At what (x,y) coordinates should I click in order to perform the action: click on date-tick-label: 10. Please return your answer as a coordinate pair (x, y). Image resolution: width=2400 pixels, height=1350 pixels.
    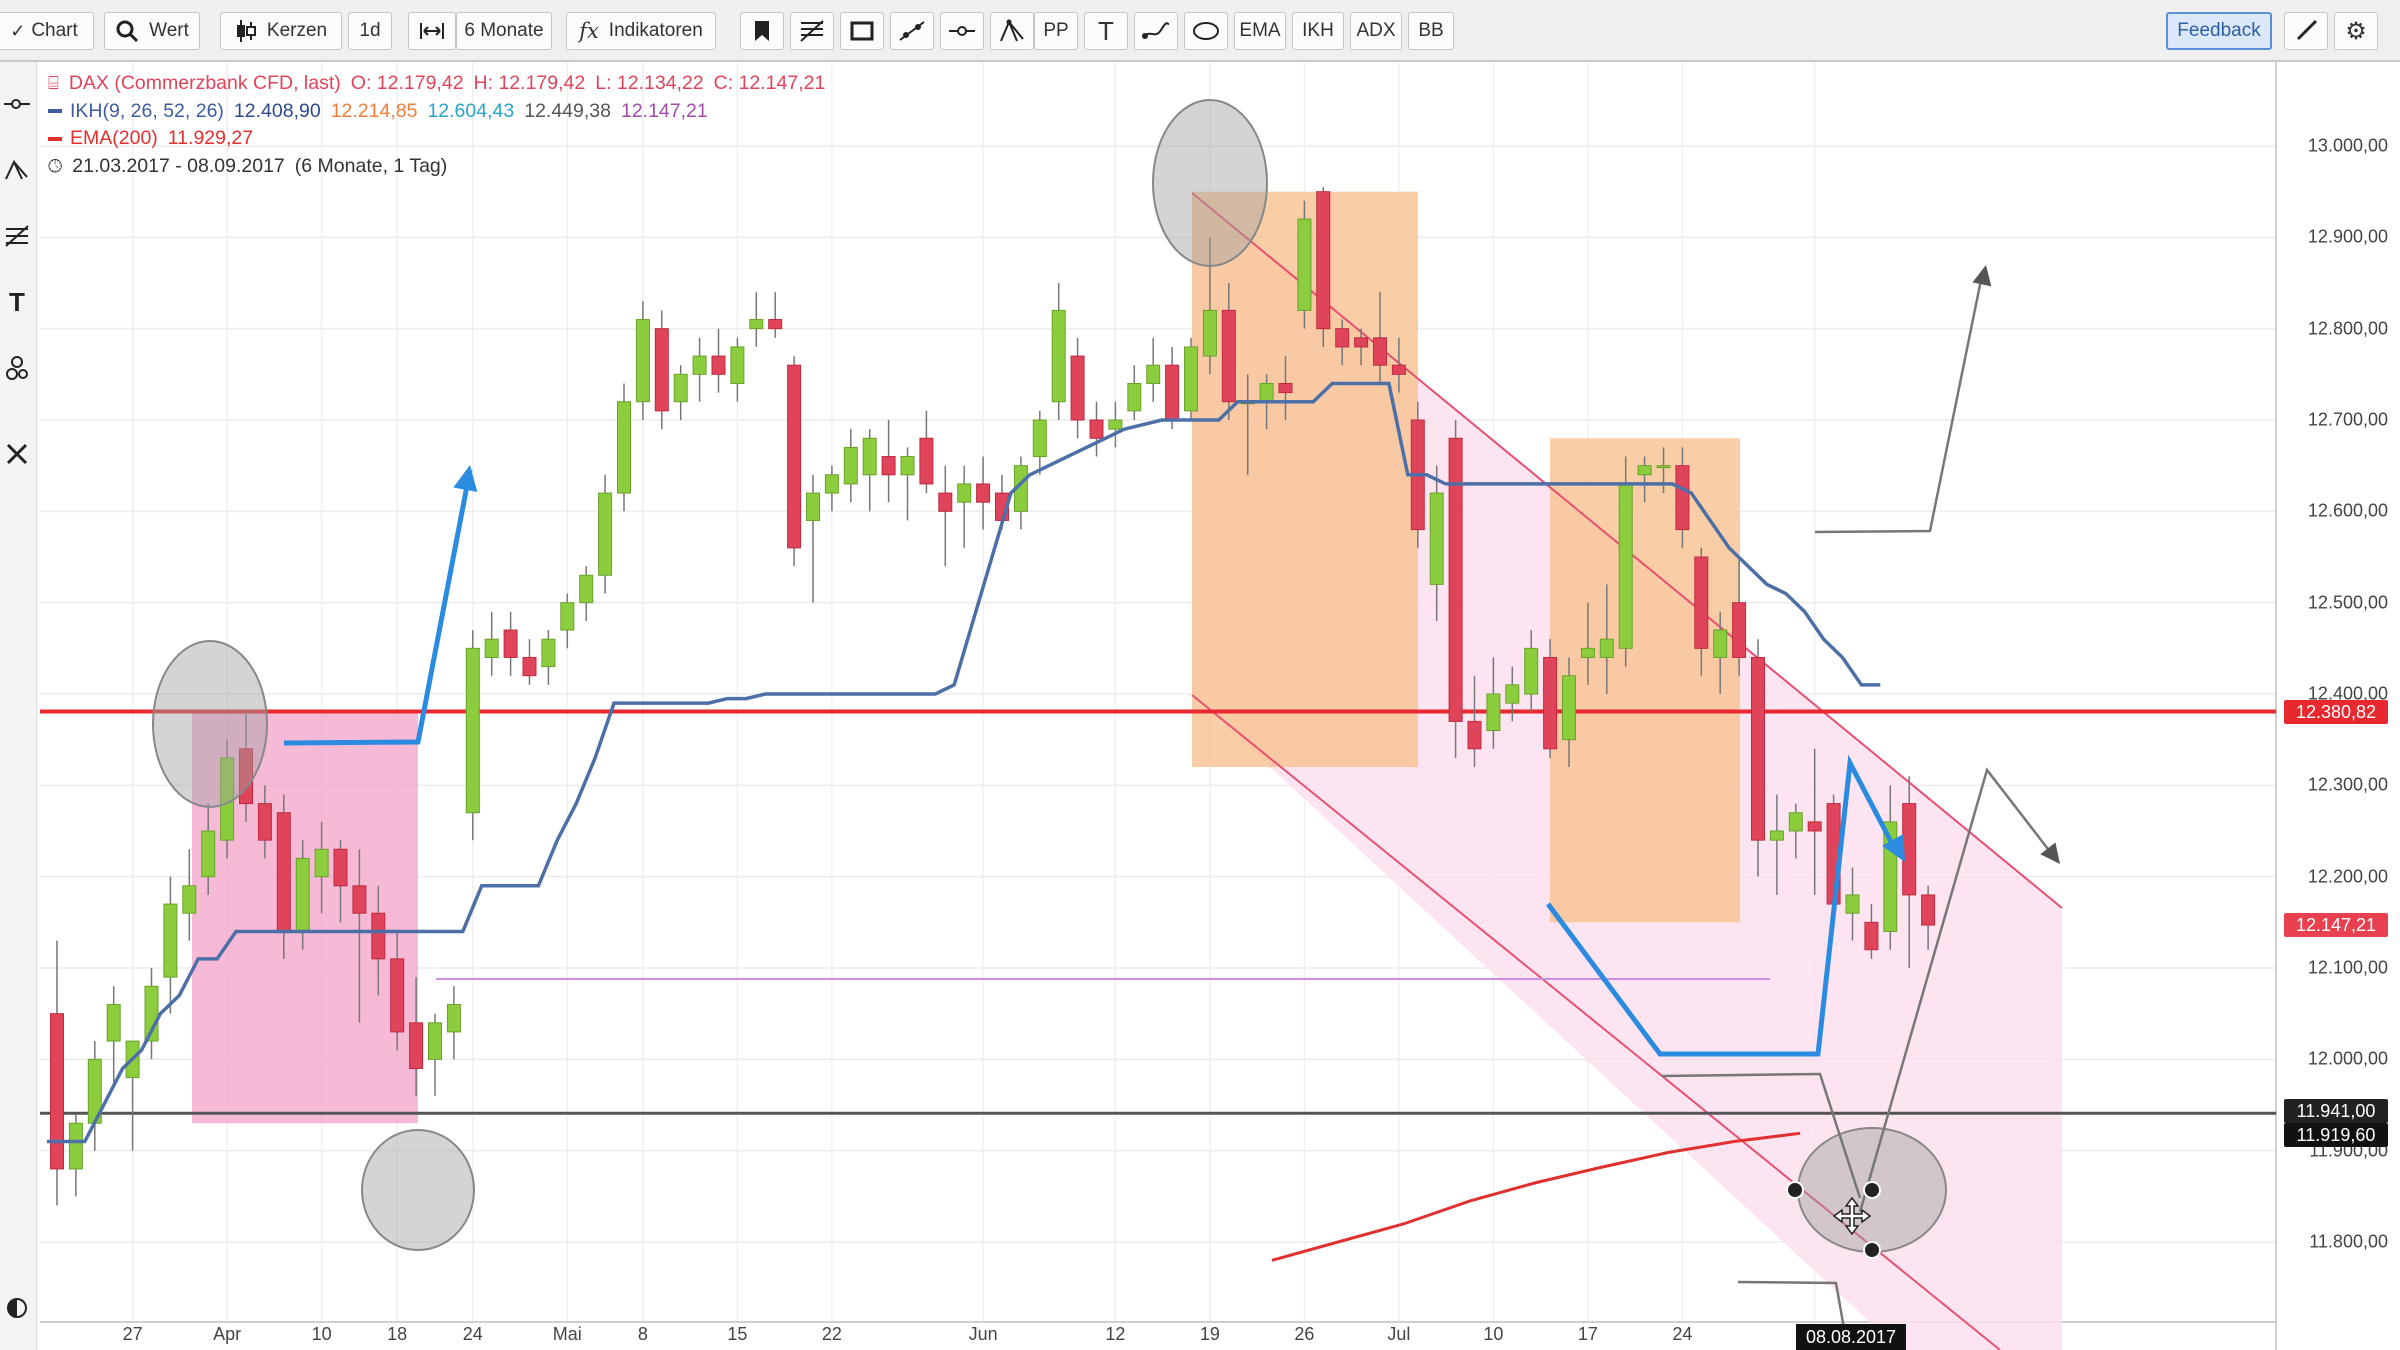
    Looking at the image, I should click on (321, 1334).